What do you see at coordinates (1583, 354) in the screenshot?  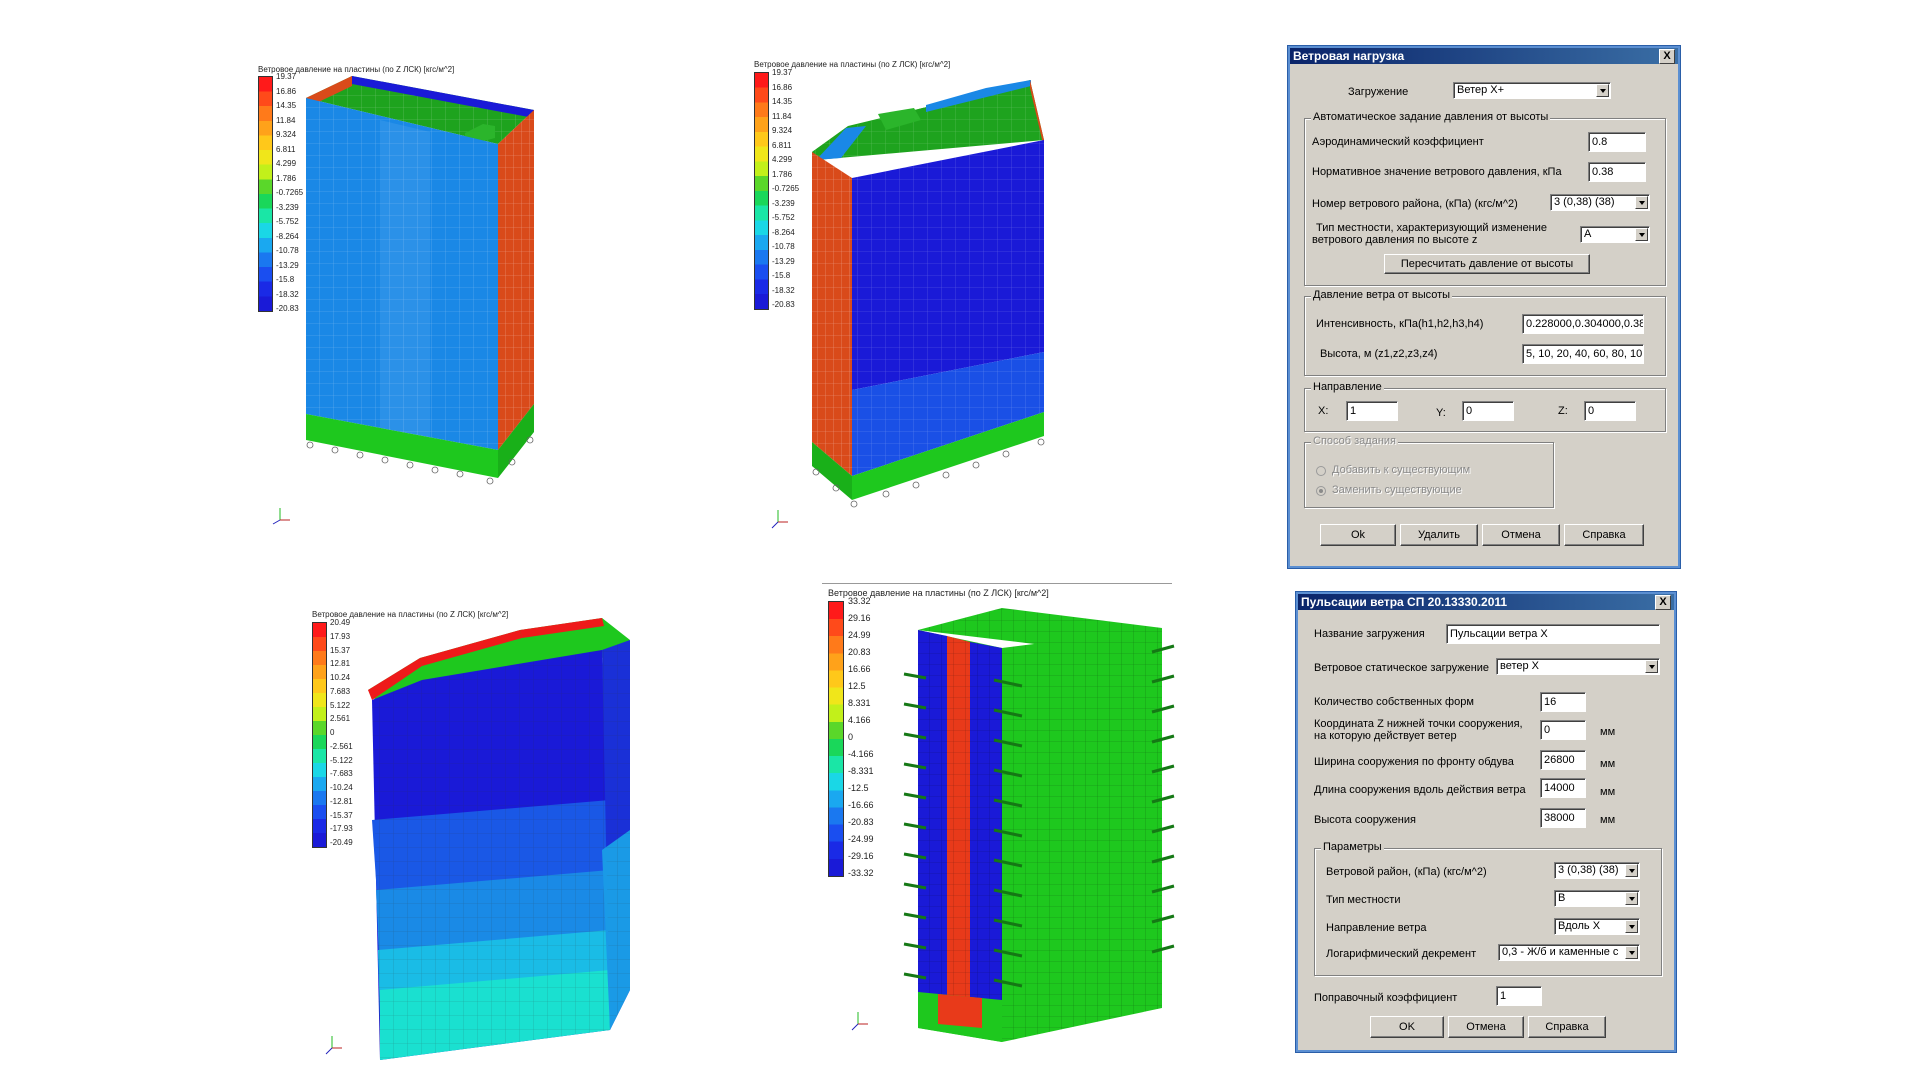 I see `height-input: 5, 10, 20, 40, 60, 80, 10` at bounding box center [1583, 354].